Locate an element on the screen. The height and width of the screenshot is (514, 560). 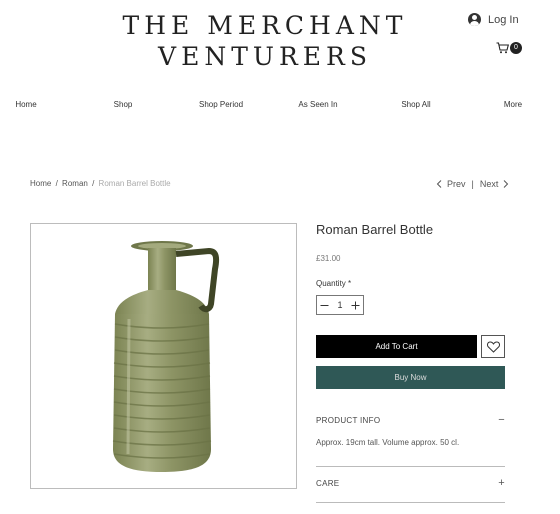
login-button: Log In is located at coordinates (493, 19).